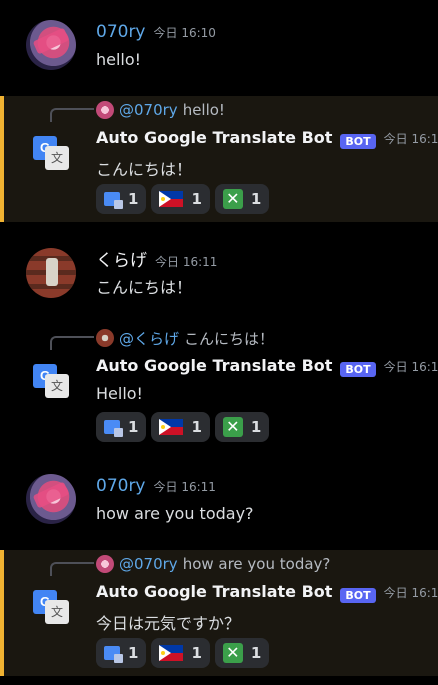  I want to click on reply-preview: @くらげ こんにちは！, so click(185, 338).